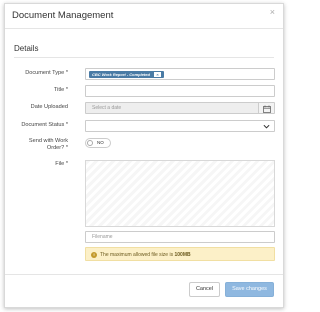 This screenshot has width=320, height=312. What do you see at coordinates (144, 16) in the screenshot?
I see `modal-header: Document Management ×` at bounding box center [144, 16].